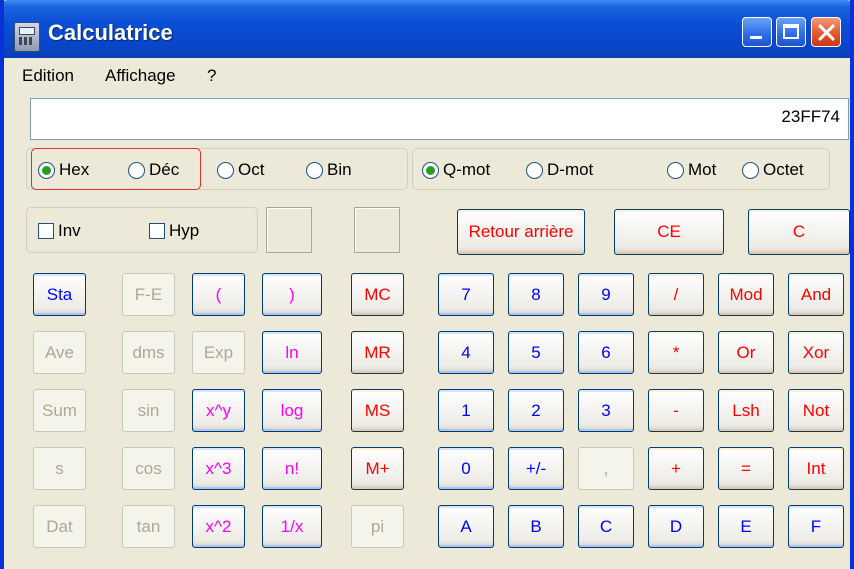 This screenshot has height=569, width=854. Describe the element at coordinates (377, 352) in the screenshot. I see `mr-button: MR` at that location.